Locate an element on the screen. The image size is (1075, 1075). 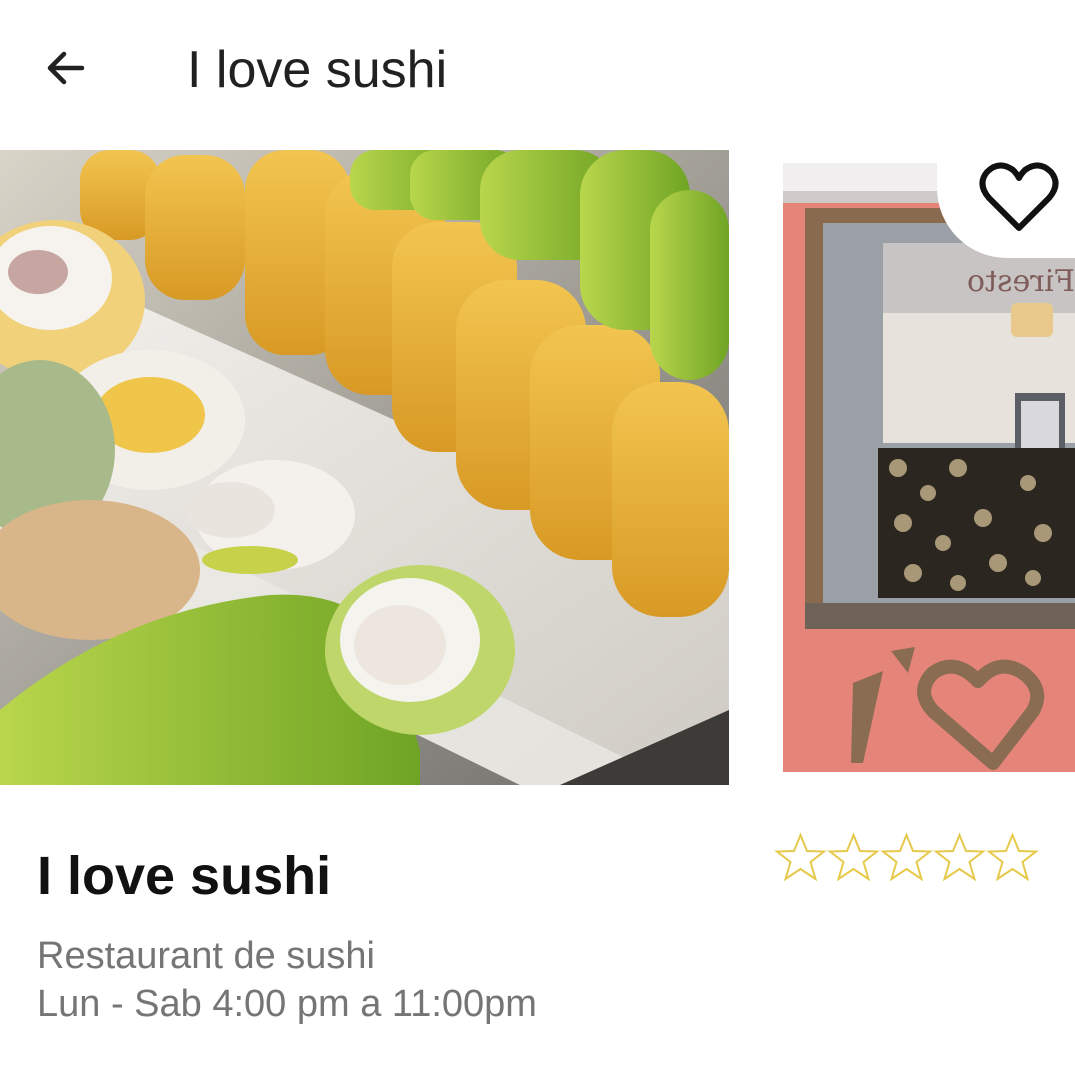
svg-text: Firesto is located at coordinates (1021, 281).